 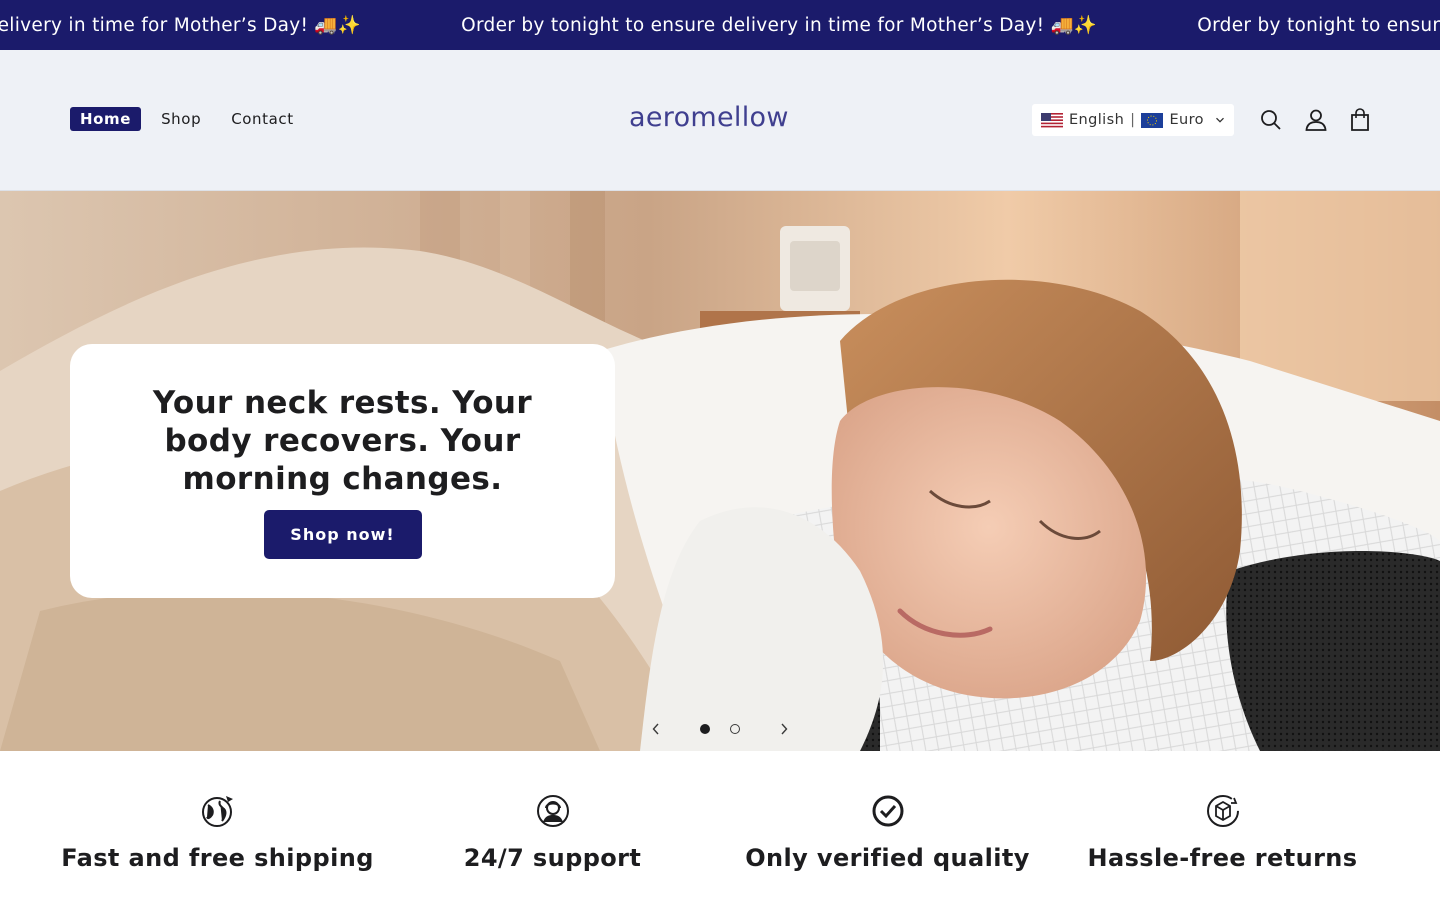 What do you see at coordinates (106, 119) in the screenshot?
I see `nav-home-link: Home` at bounding box center [106, 119].